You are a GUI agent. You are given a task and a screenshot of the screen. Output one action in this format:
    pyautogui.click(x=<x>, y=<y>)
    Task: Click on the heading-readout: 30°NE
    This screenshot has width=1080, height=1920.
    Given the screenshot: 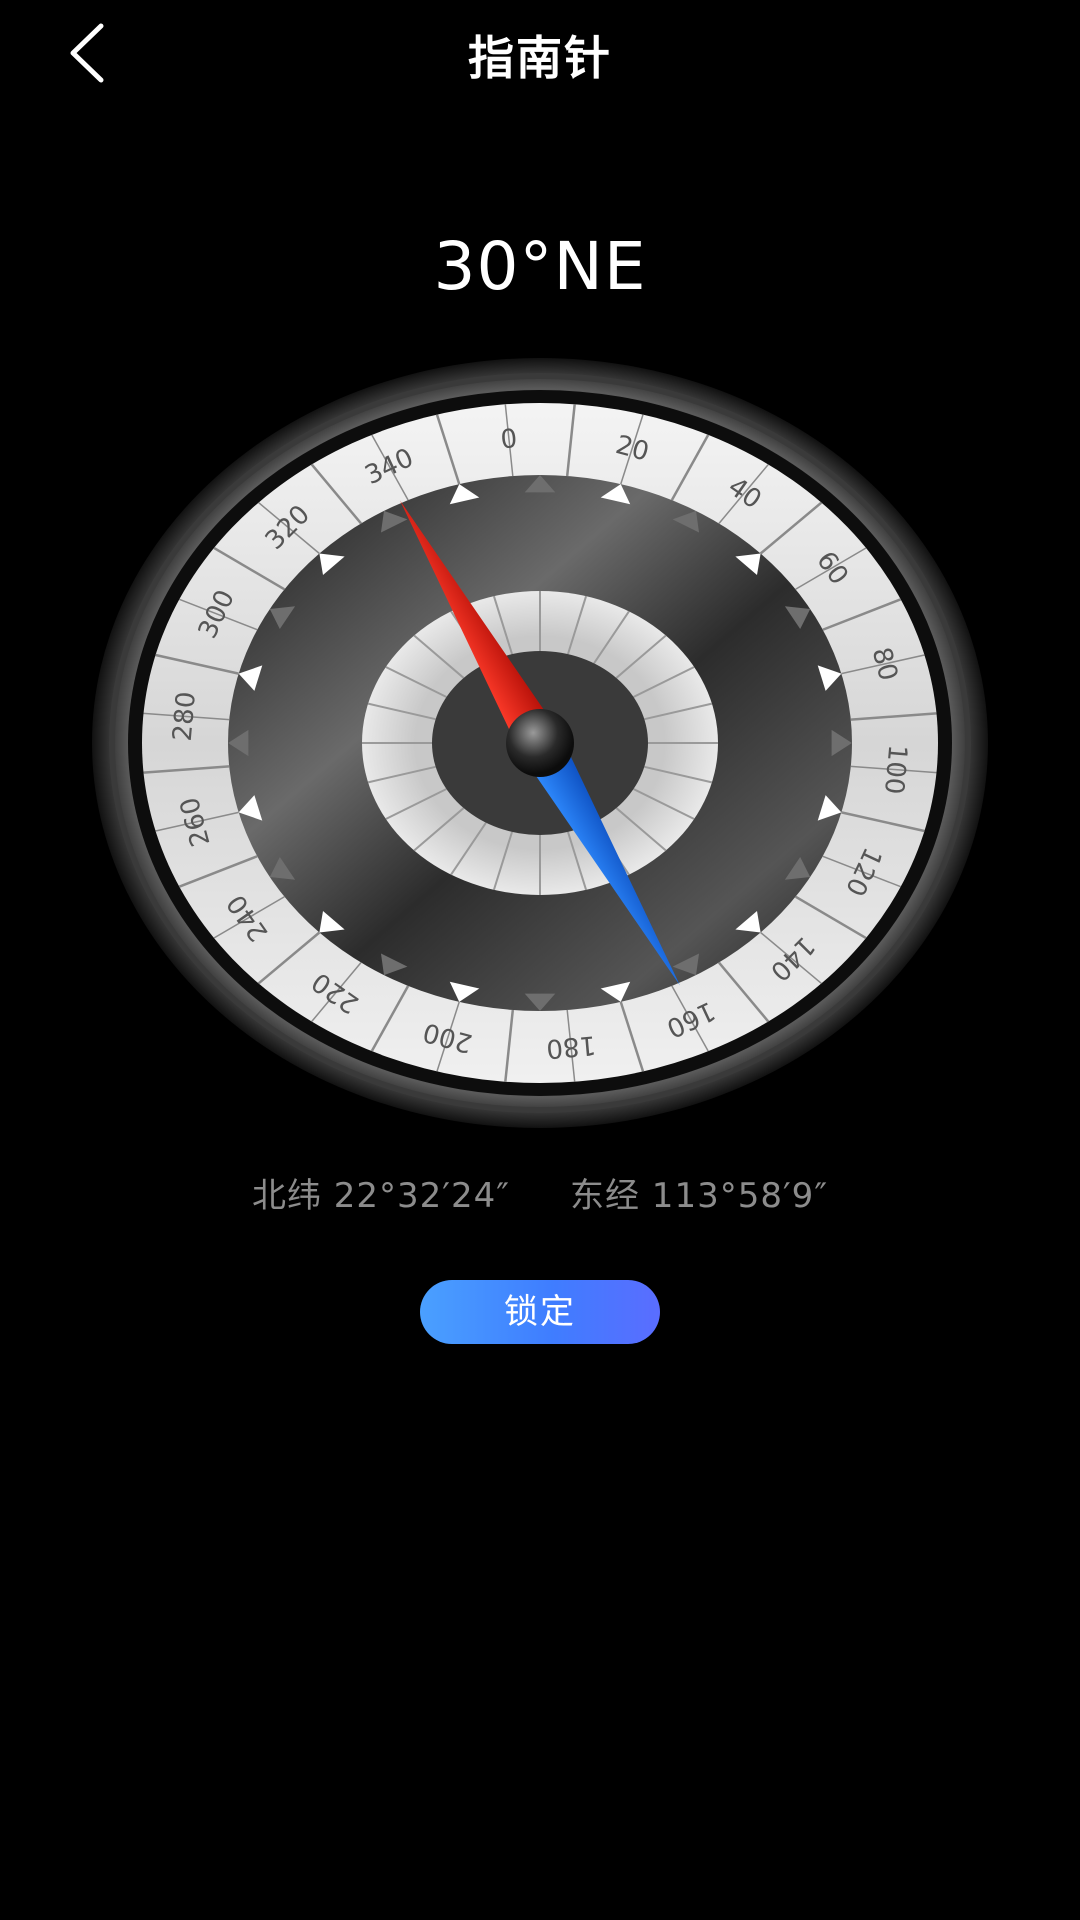 What is the action you would take?
    pyautogui.click(x=540, y=266)
    